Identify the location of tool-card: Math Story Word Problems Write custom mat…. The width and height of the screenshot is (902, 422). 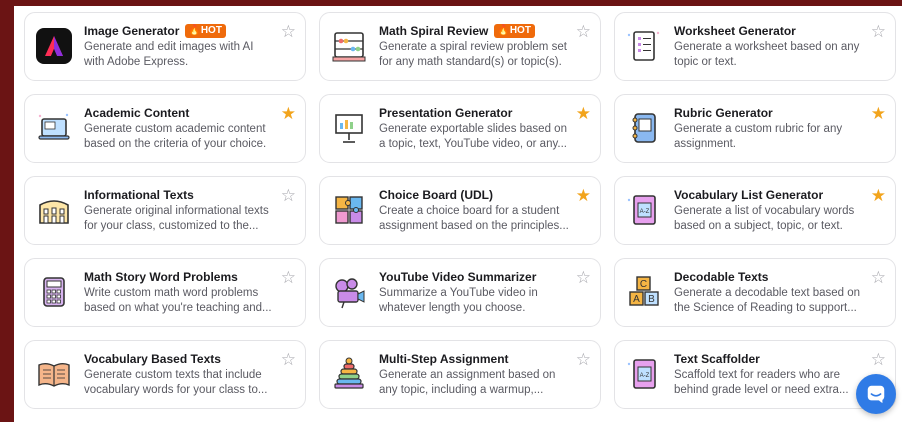
(165, 292).